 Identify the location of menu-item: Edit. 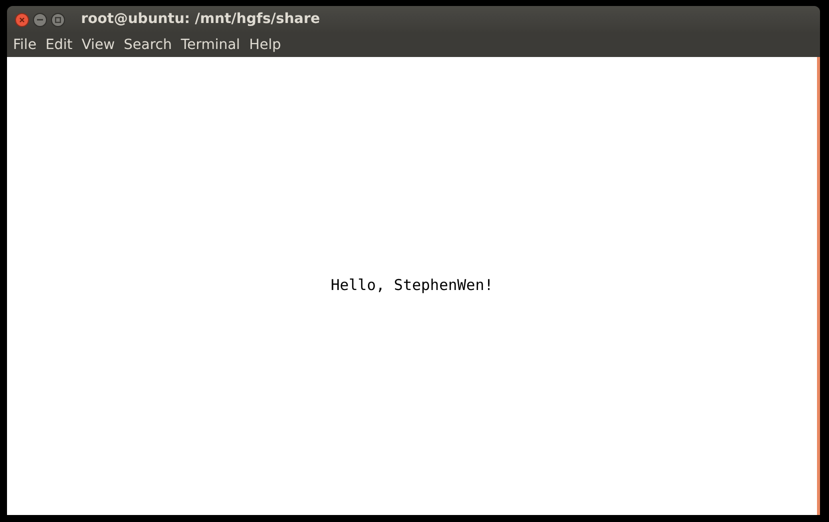
(59, 45).